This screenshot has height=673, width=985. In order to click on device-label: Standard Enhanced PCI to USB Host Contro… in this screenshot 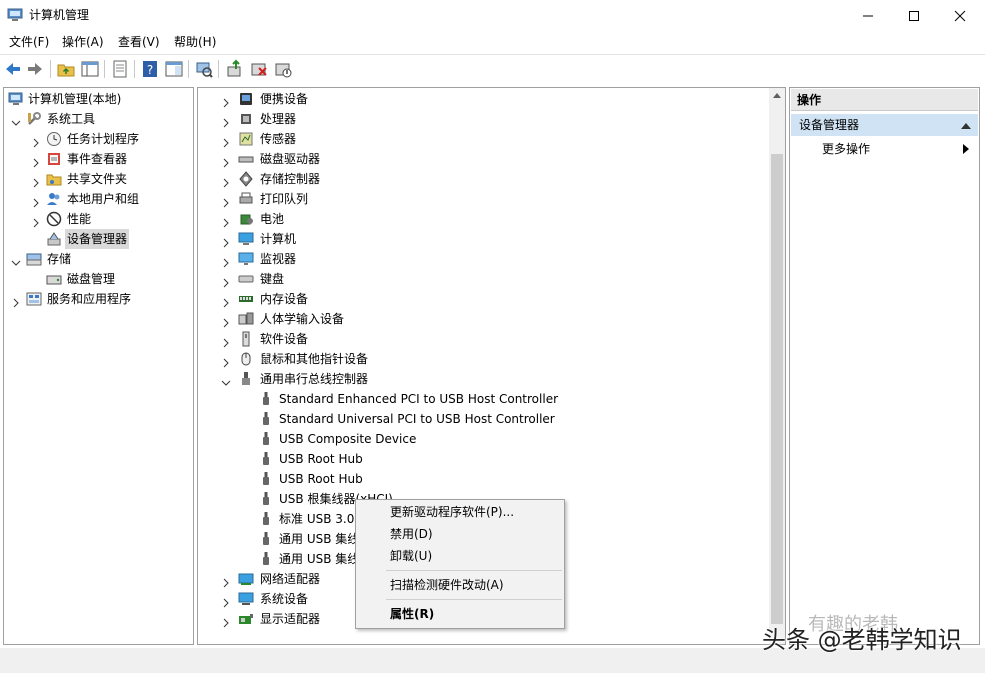, I will do `click(419, 399)`.